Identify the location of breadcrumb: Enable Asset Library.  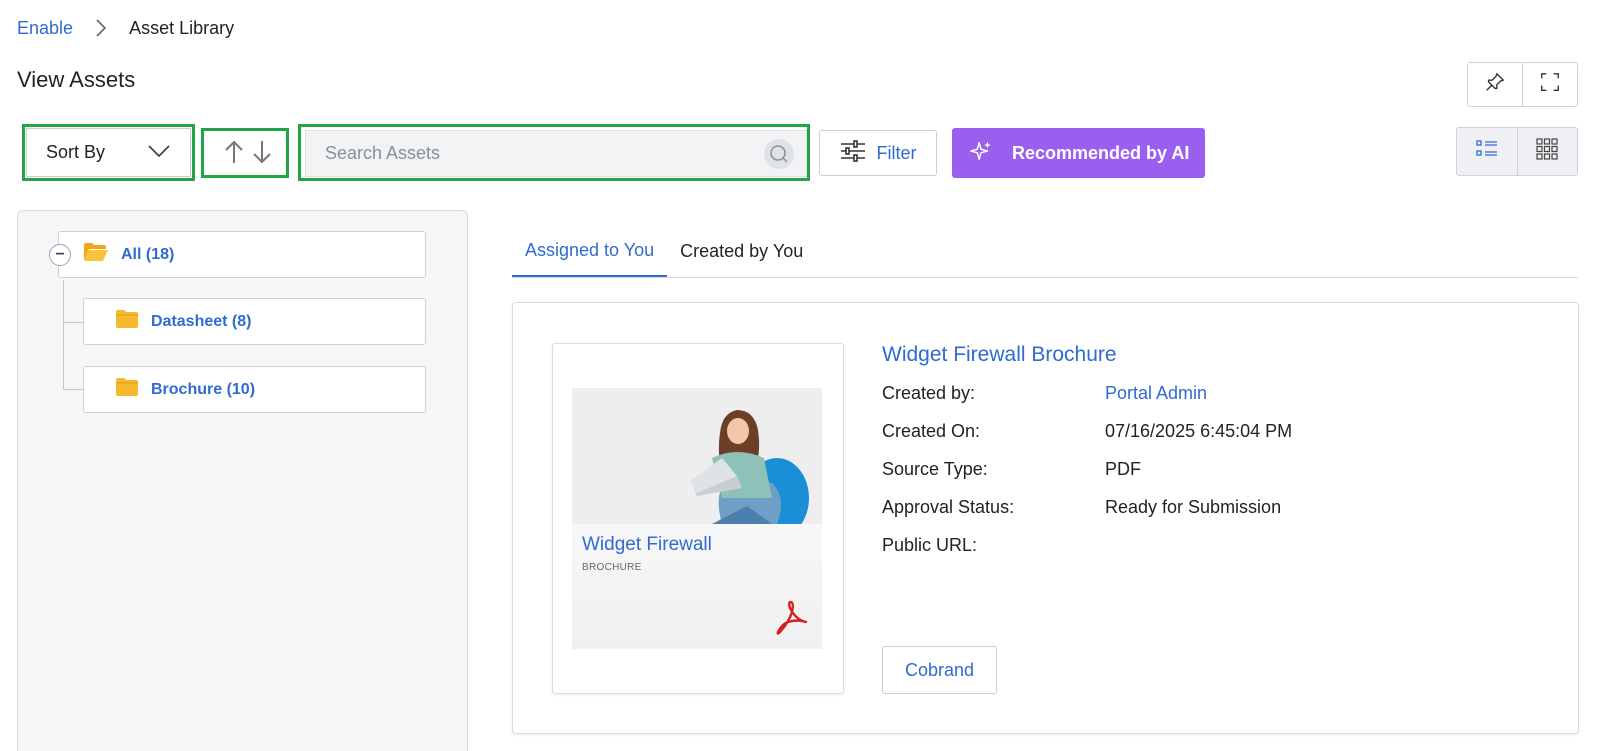
(125, 28).